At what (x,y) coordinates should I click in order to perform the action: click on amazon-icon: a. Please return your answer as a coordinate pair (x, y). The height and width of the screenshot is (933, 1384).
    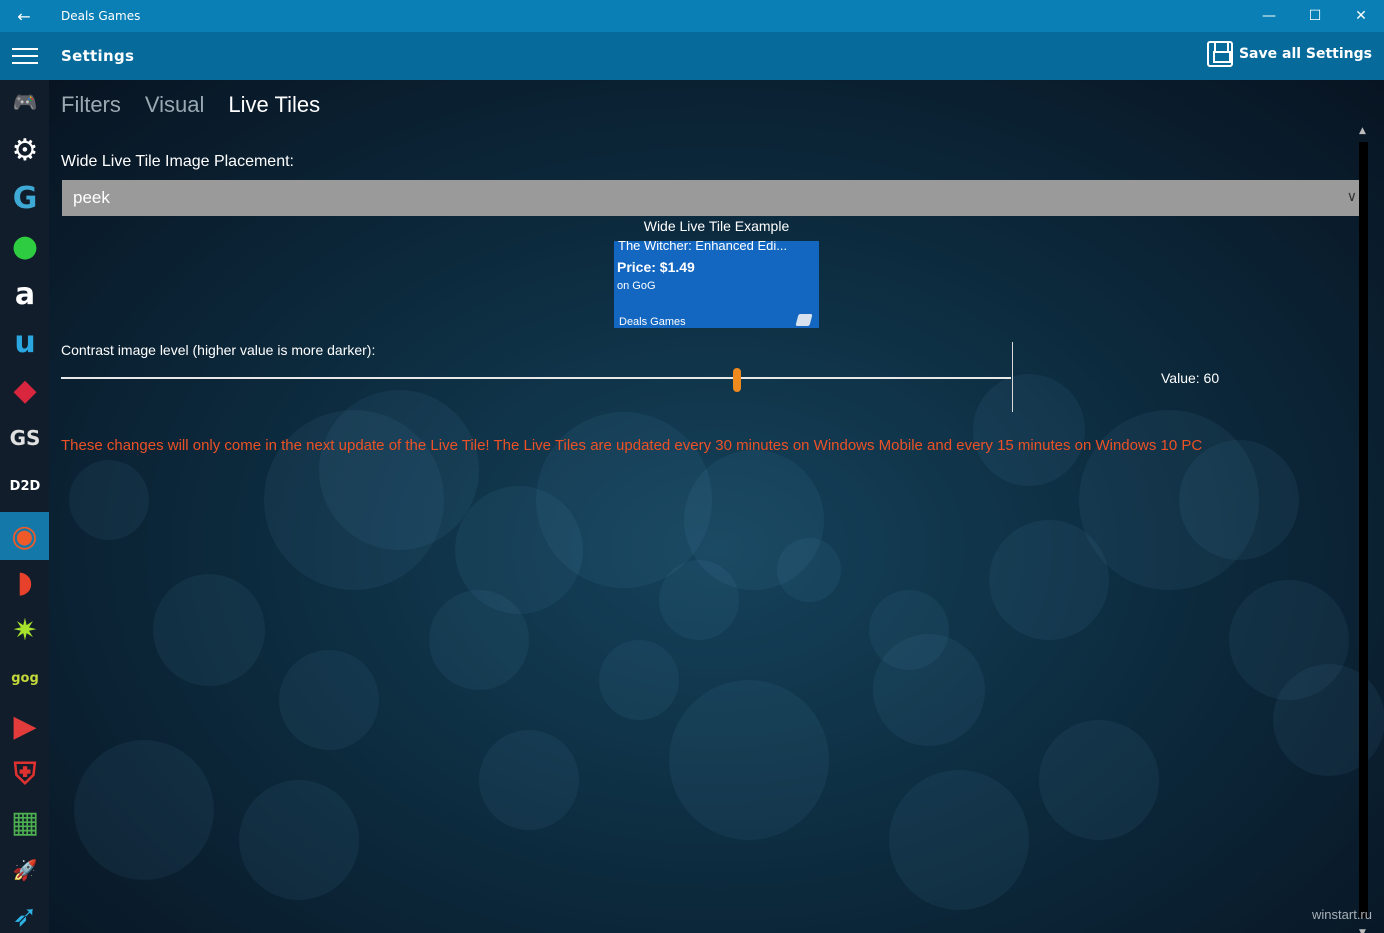
    Looking at the image, I should click on (25, 294).